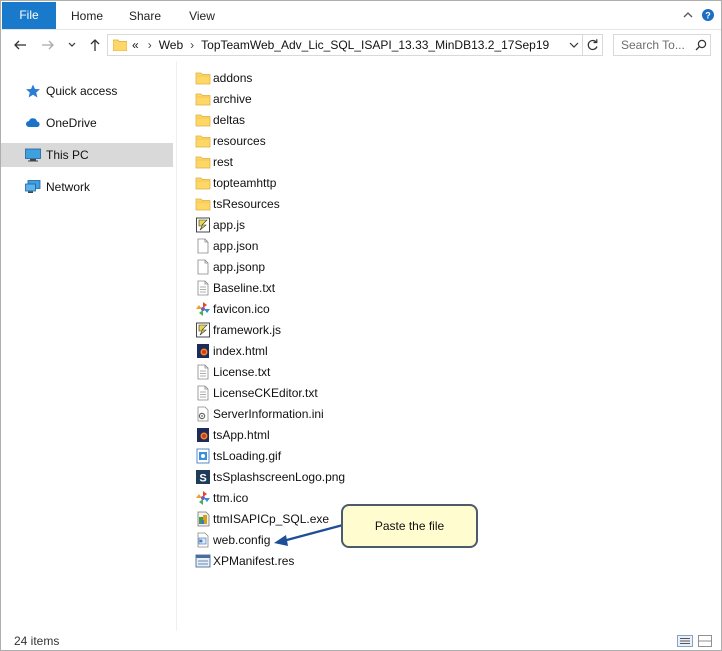 This screenshot has width=722, height=651. Describe the element at coordinates (240, 351) in the screenshot. I see `file-name: index.html` at that location.